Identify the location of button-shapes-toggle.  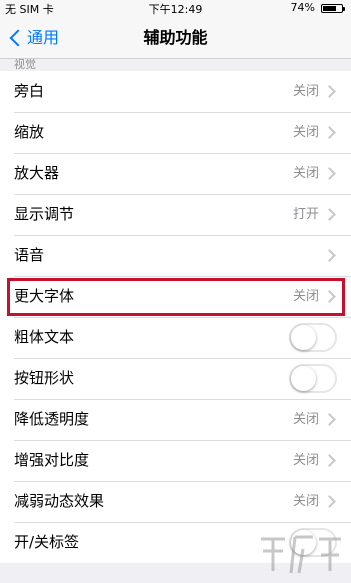
(313, 378).